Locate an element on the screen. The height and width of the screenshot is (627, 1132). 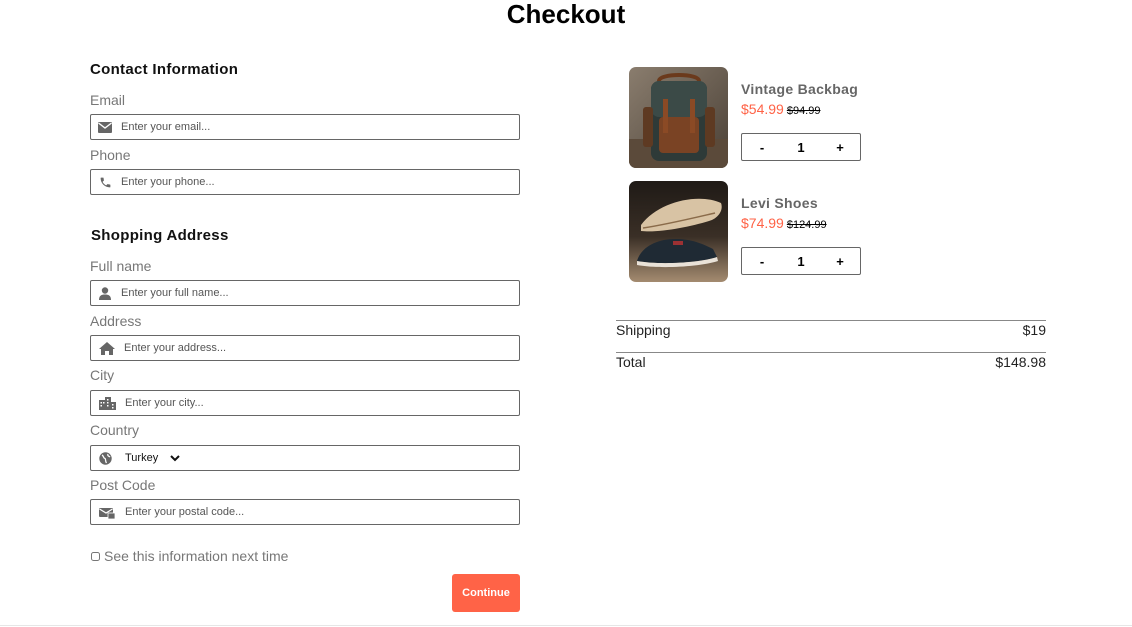
old-price: $124.99 is located at coordinates (806, 225).